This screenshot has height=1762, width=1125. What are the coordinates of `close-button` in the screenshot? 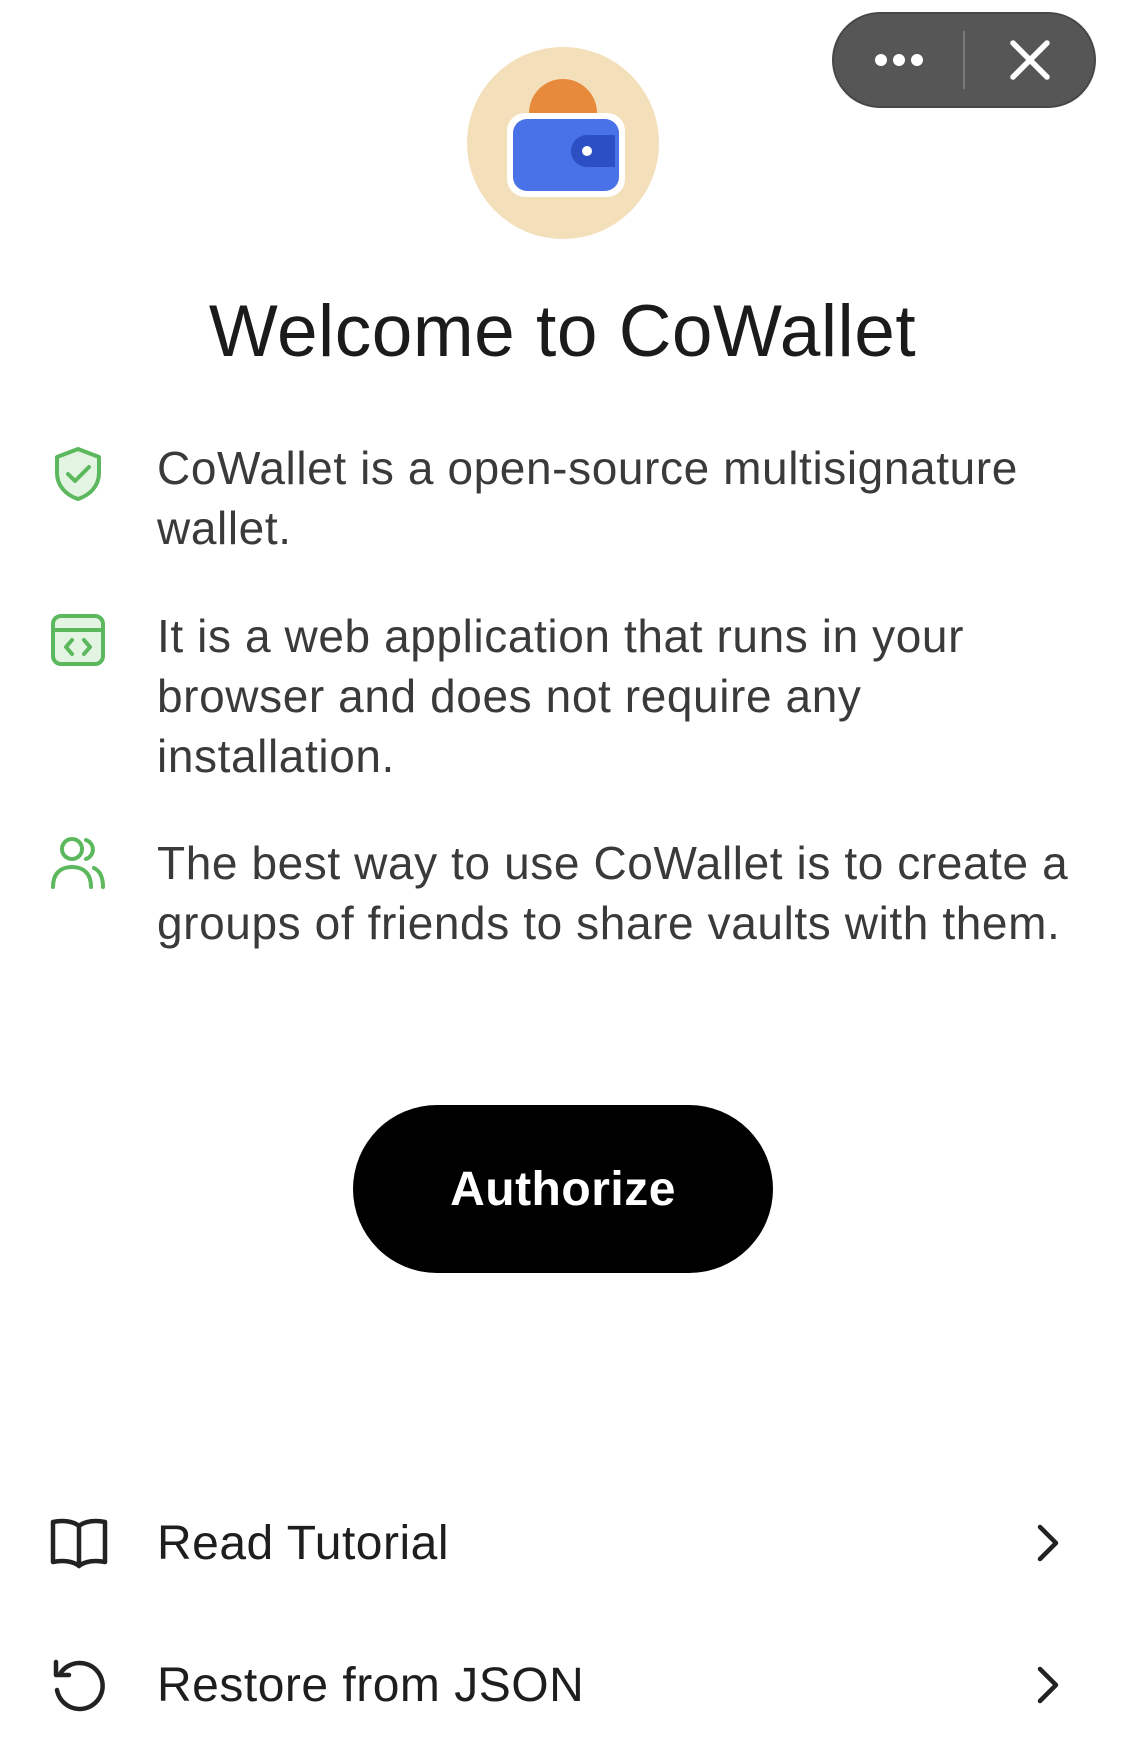 It's located at (1029, 60).